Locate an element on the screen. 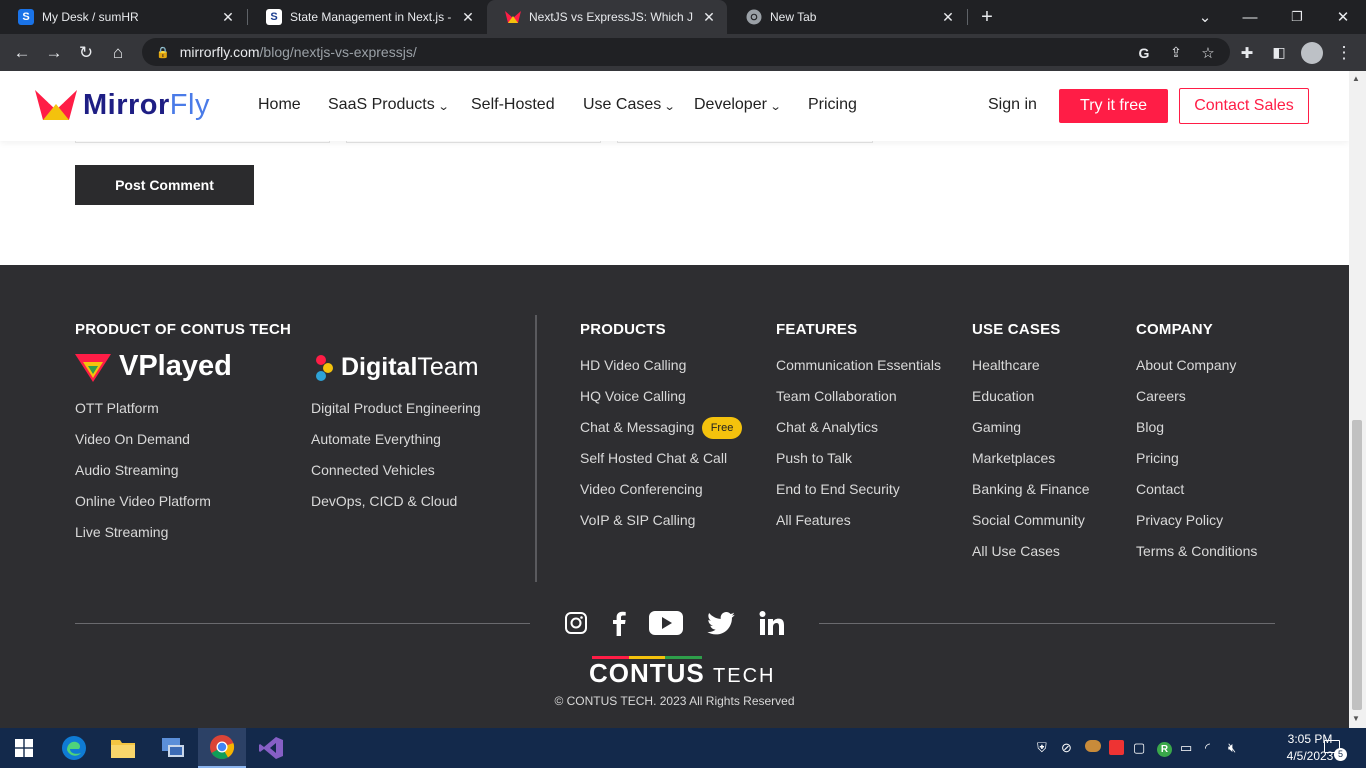 This screenshot has height=768, width=1366. footer-link: Blog is located at coordinates (1150, 427).